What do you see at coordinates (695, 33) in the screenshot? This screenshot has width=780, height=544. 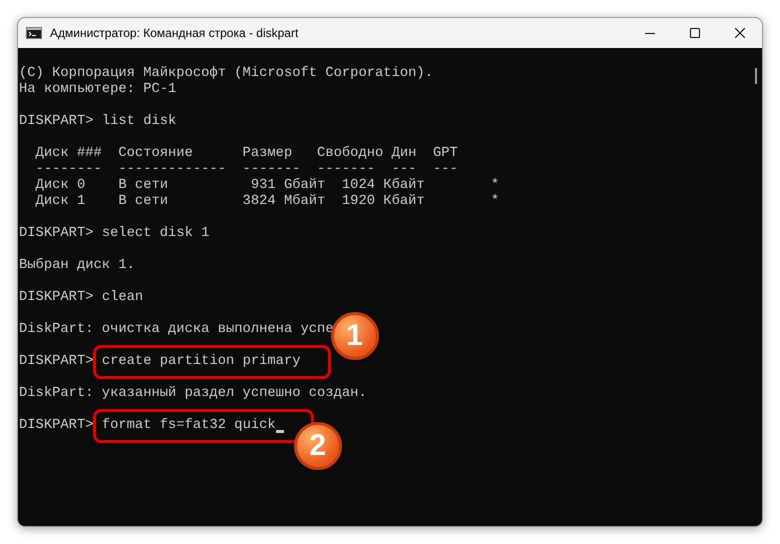 I see `maximize-icon` at bounding box center [695, 33].